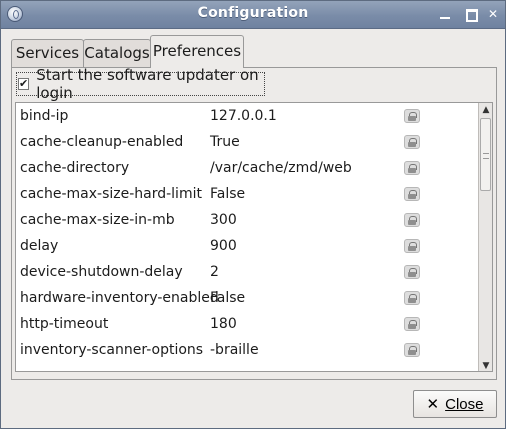  I want to click on preference-key: cache-directory, so click(75, 168).